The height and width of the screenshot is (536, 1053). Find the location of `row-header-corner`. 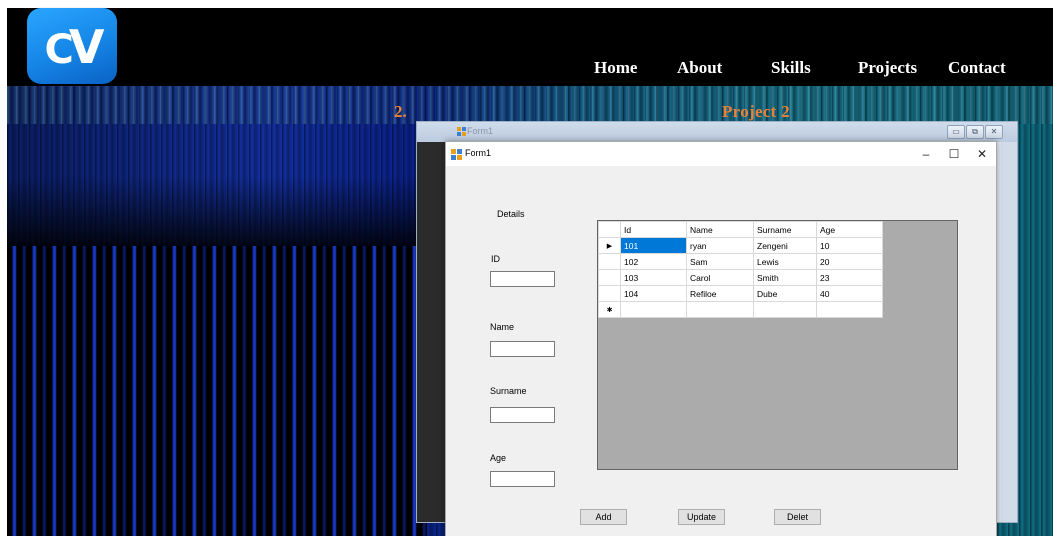

row-header-corner is located at coordinates (609, 229).